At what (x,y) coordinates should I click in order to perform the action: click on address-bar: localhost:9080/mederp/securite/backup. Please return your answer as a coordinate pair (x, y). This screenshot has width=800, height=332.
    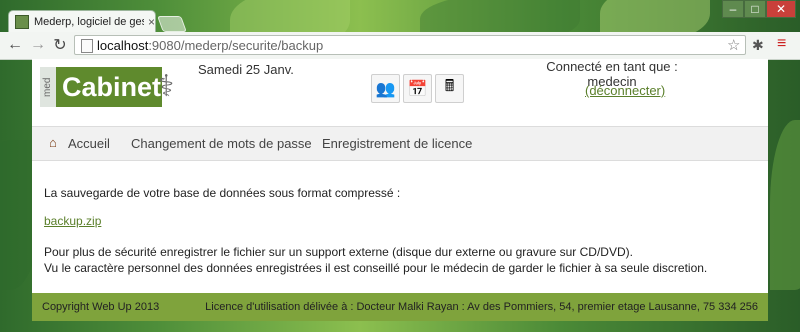
    Looking at the image, I should click on (410, 45).